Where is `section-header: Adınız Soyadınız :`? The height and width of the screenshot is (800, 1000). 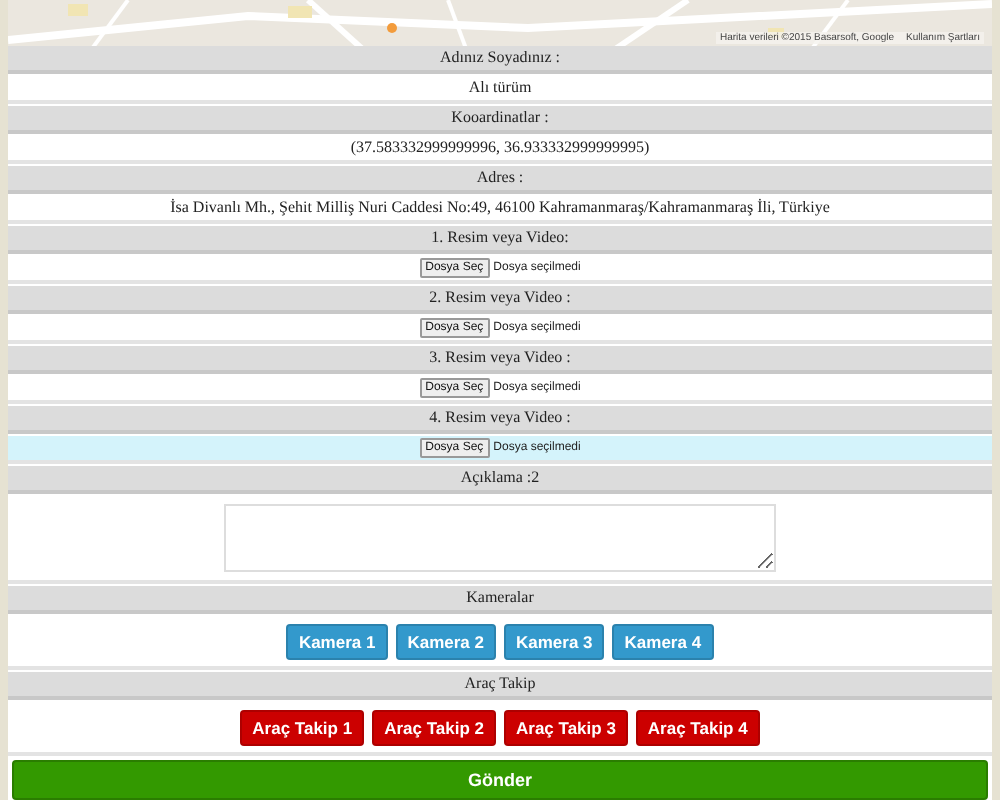
section-header: Adınız Soyadınız : is located at coordinates (500, 60).